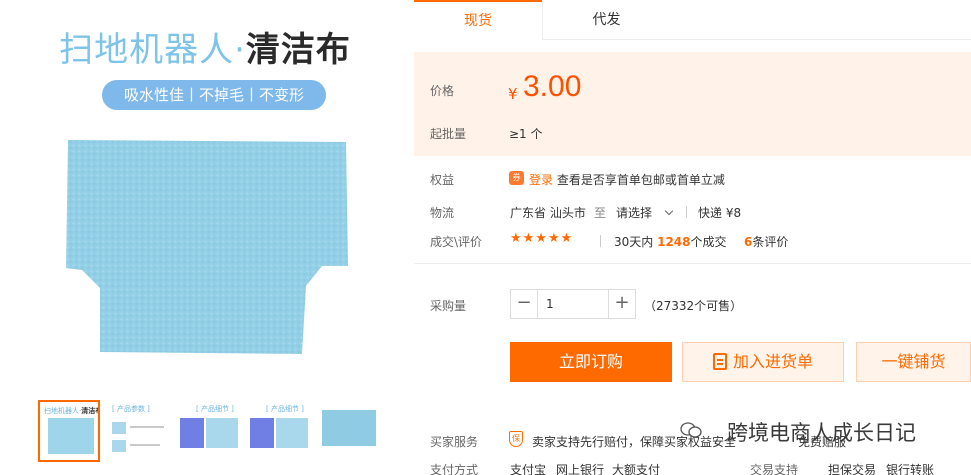 Image resolution: width=971 pixels, height=475 pixels. Describe the element at coordinates (636, 469) in the screenshot. I see `payment-large: 大额支付` at that location.